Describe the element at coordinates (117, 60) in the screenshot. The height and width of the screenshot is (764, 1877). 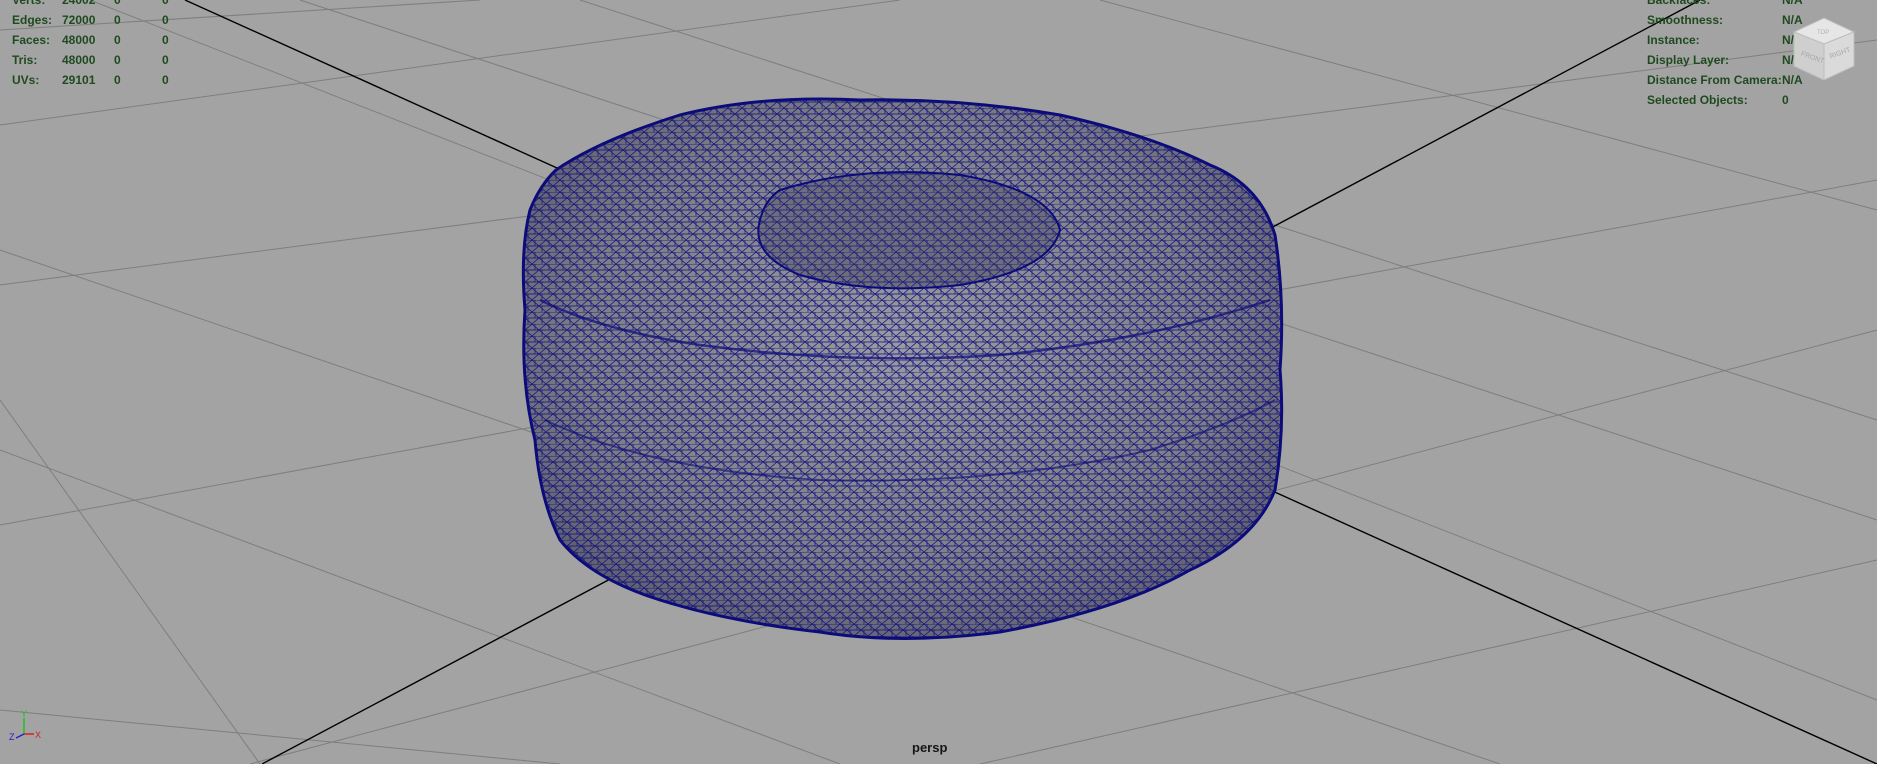
I see `tris-selected: 0` at that location.